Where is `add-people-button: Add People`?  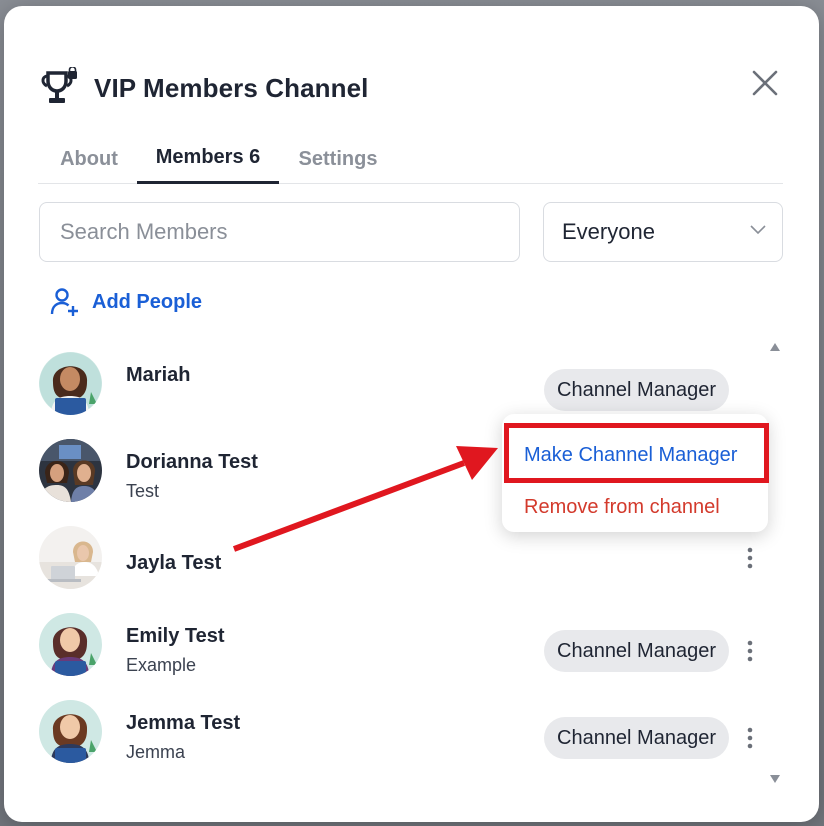
add-people-button: Add People is located at coordinates (126, 302).